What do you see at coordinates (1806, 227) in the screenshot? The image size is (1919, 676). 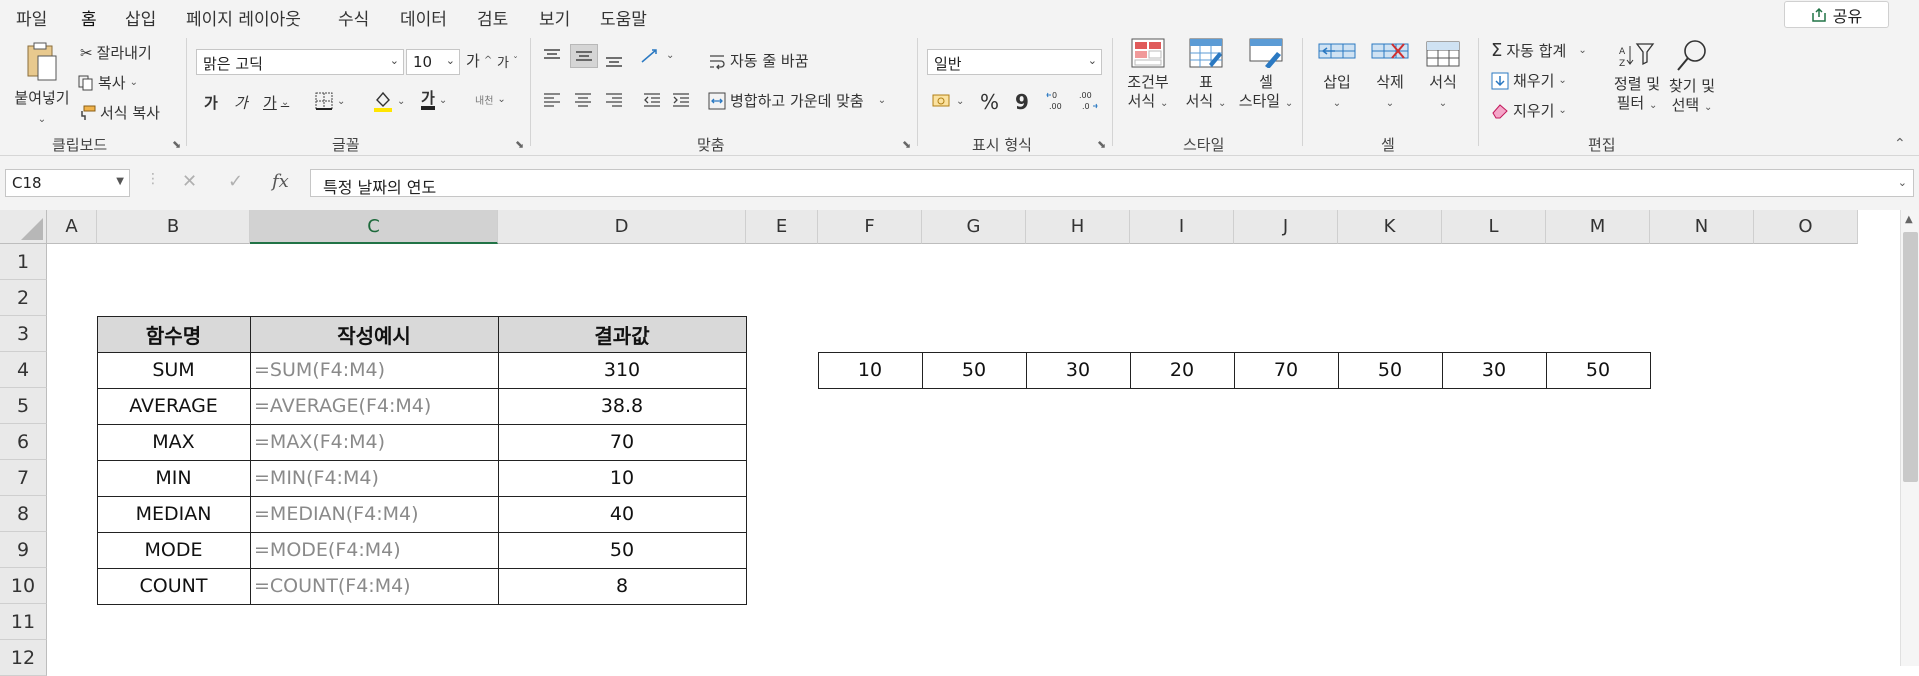 I see `column-header-o: O` at bounding box center [1806, 227].